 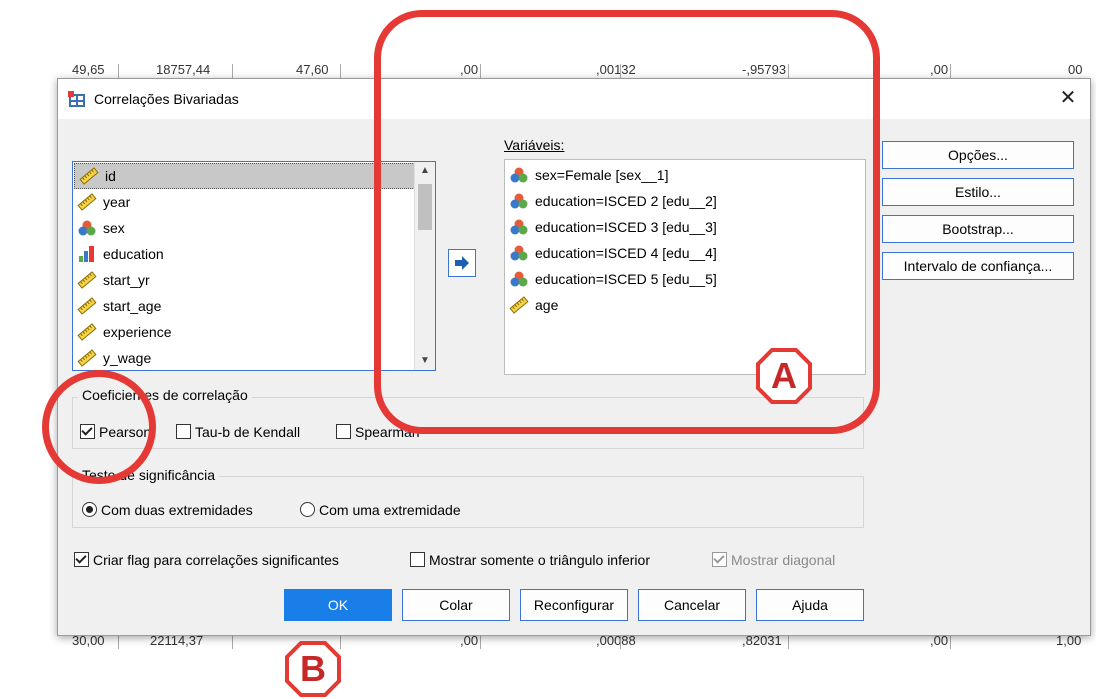 I want to click on annotation-badge-a: A, so click(x=784, y=376).